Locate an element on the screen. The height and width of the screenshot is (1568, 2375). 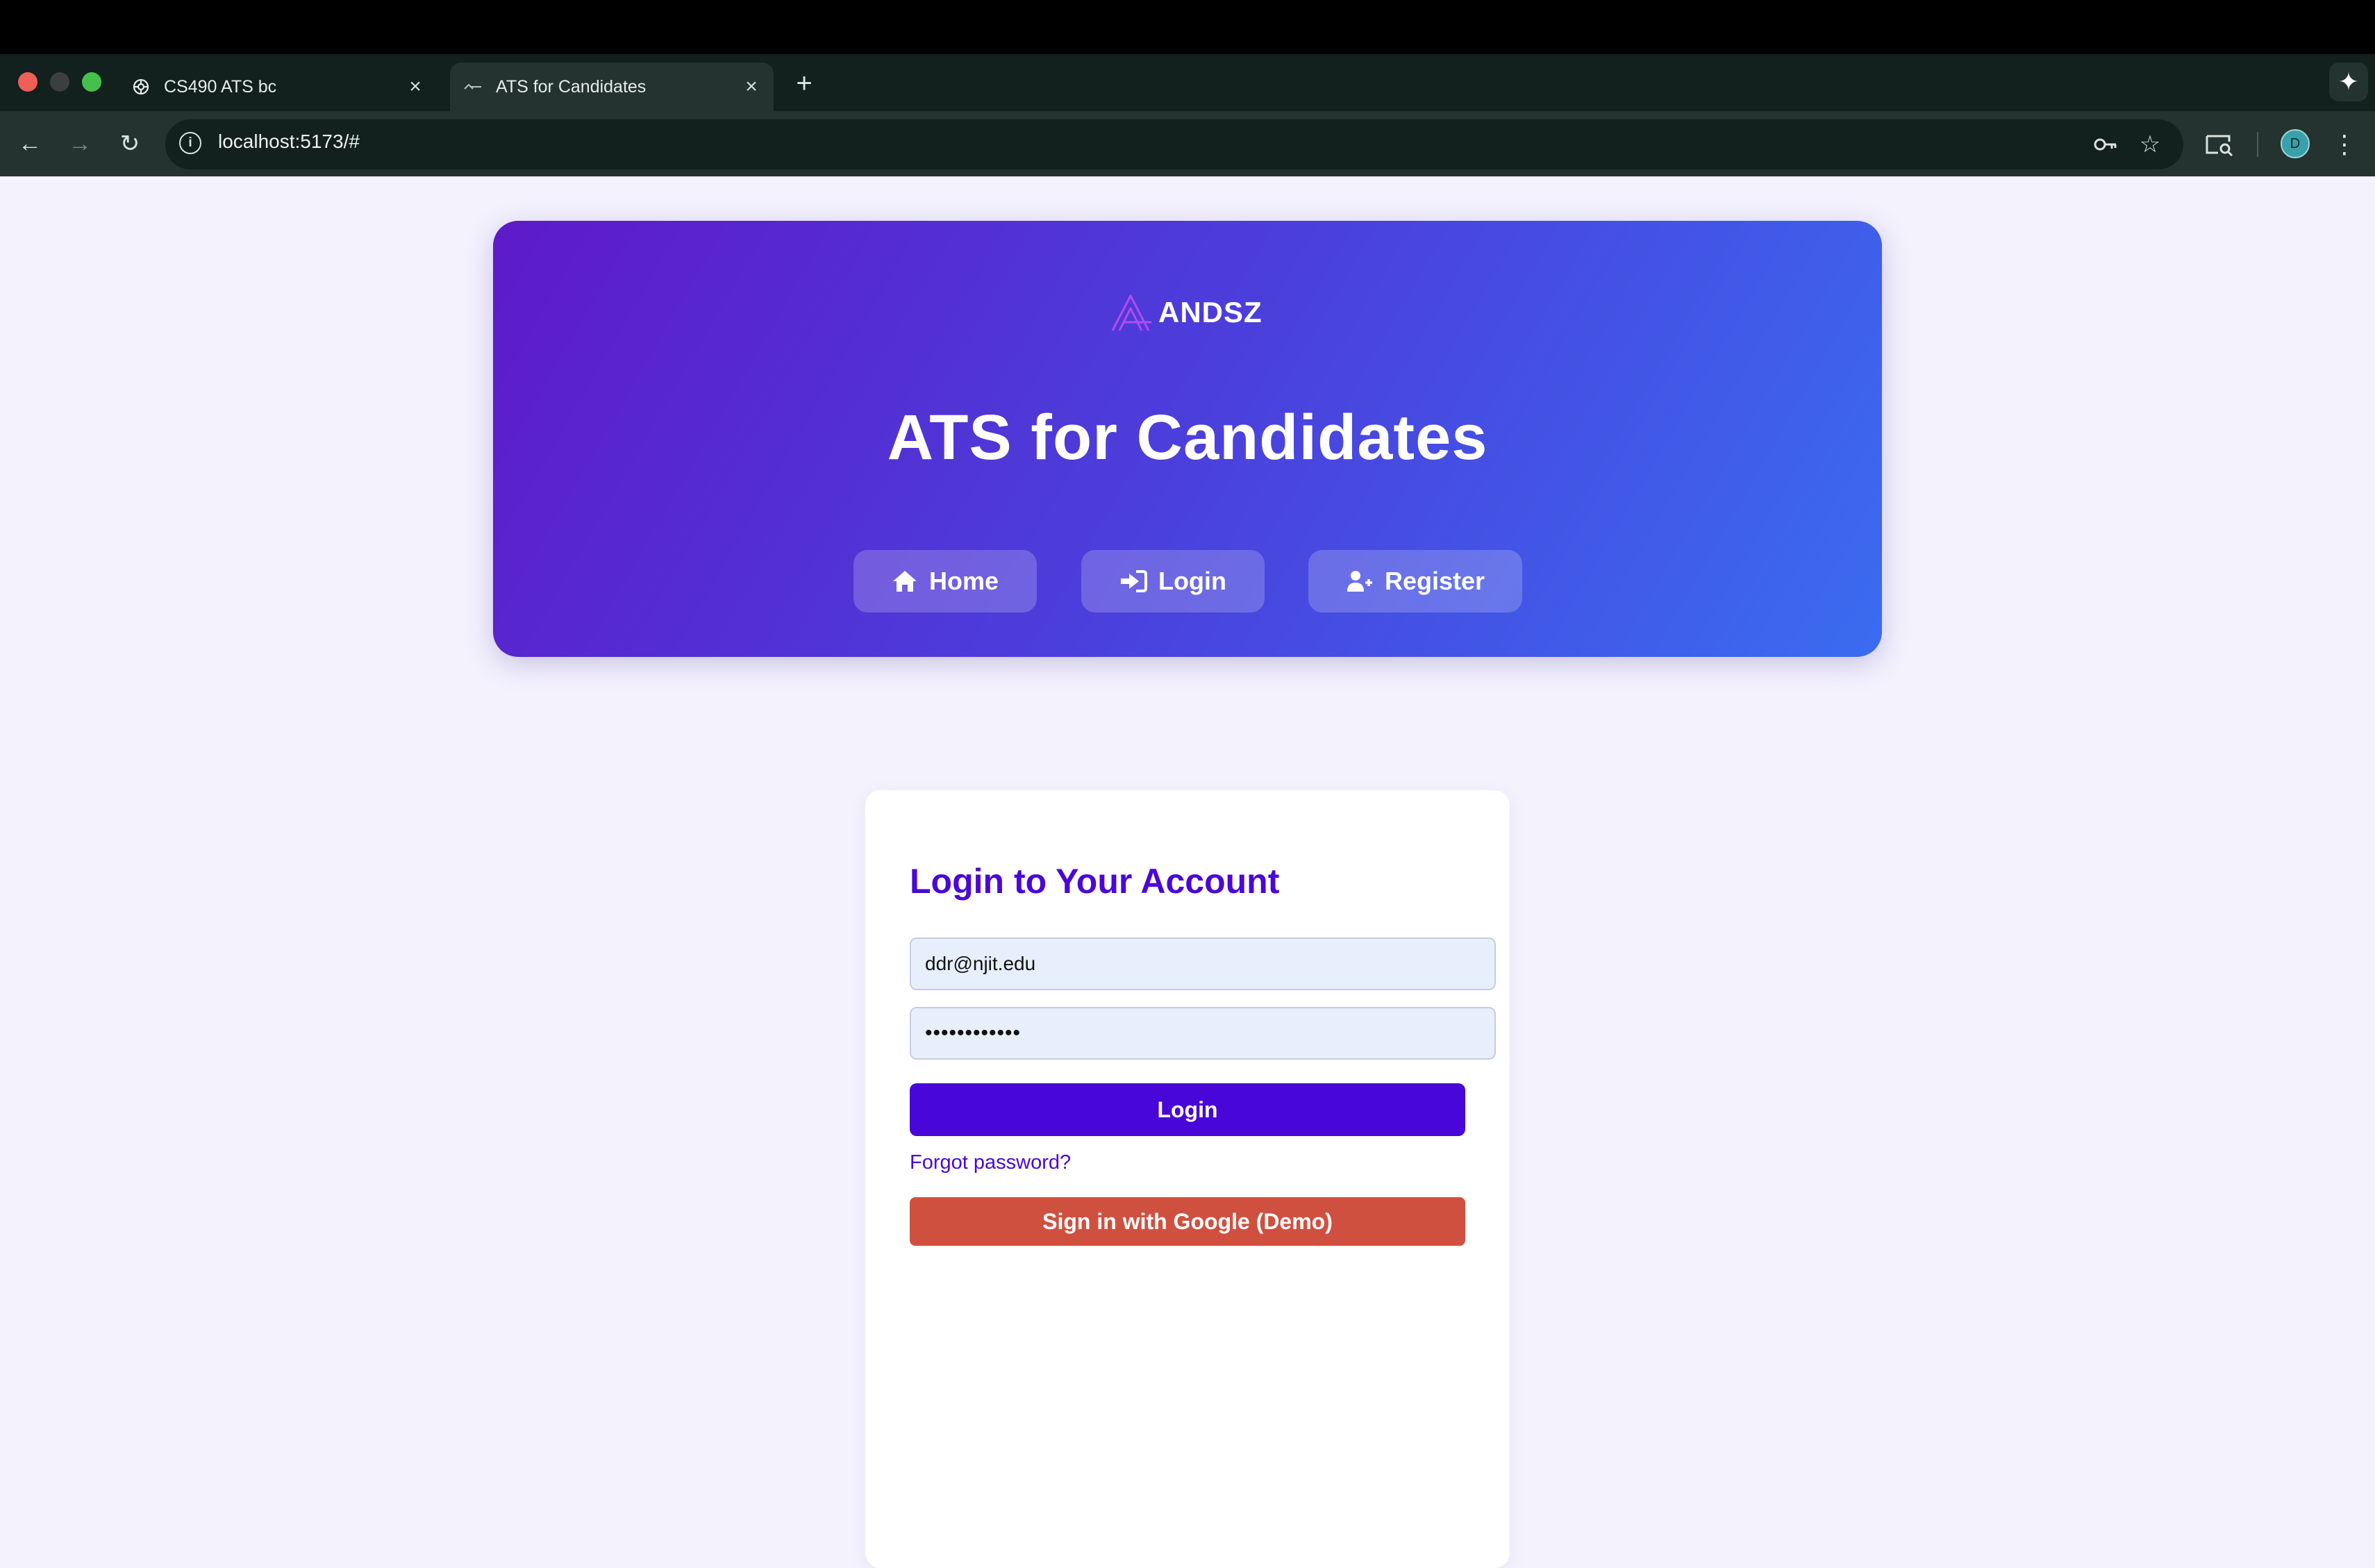
address-bar is located at coordinates (1174, 144).